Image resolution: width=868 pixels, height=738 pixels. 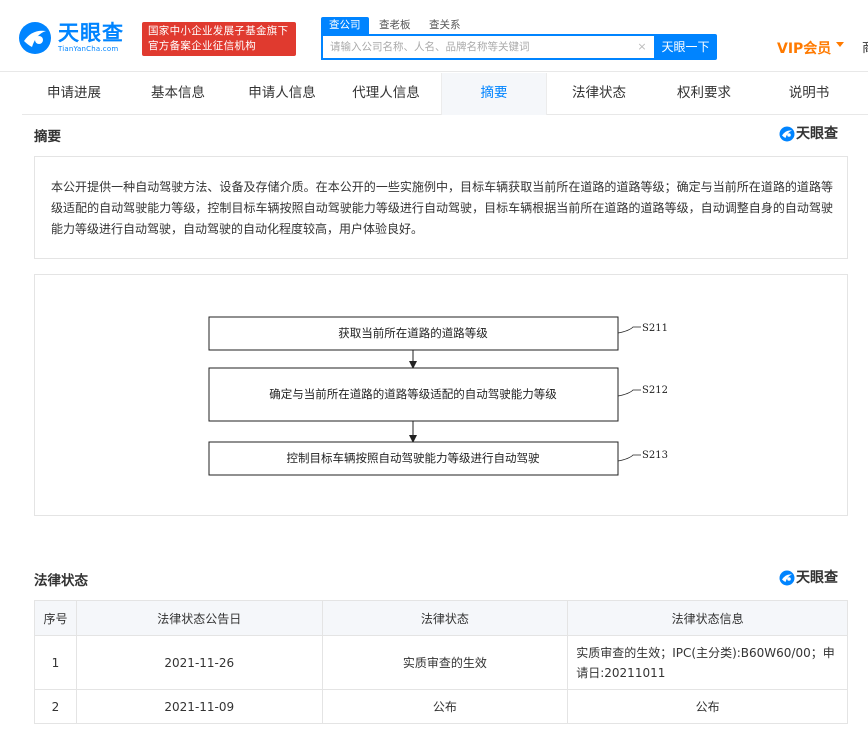 I want to click on search-box: ×, so click(x=487, y=47).